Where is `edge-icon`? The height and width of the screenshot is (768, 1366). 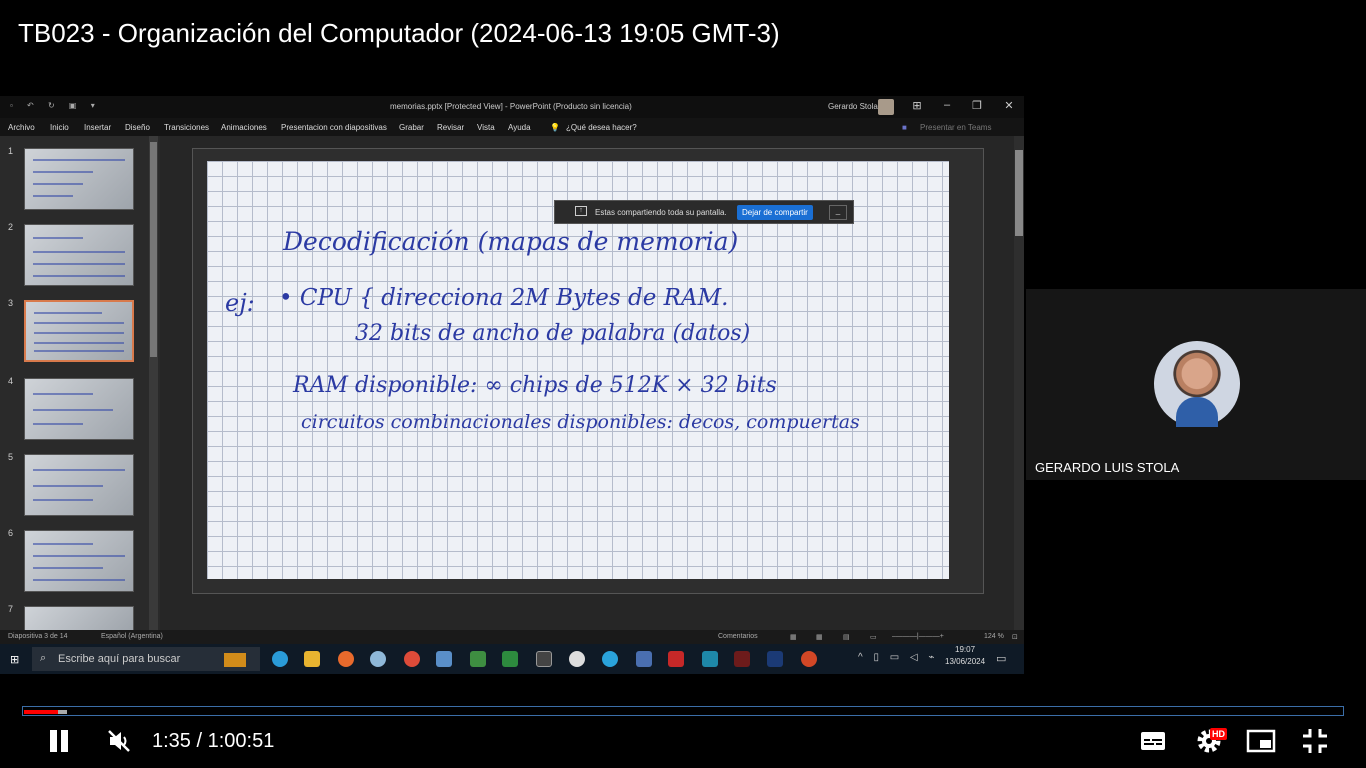 edge-icon is located at coordinates (280, 659).